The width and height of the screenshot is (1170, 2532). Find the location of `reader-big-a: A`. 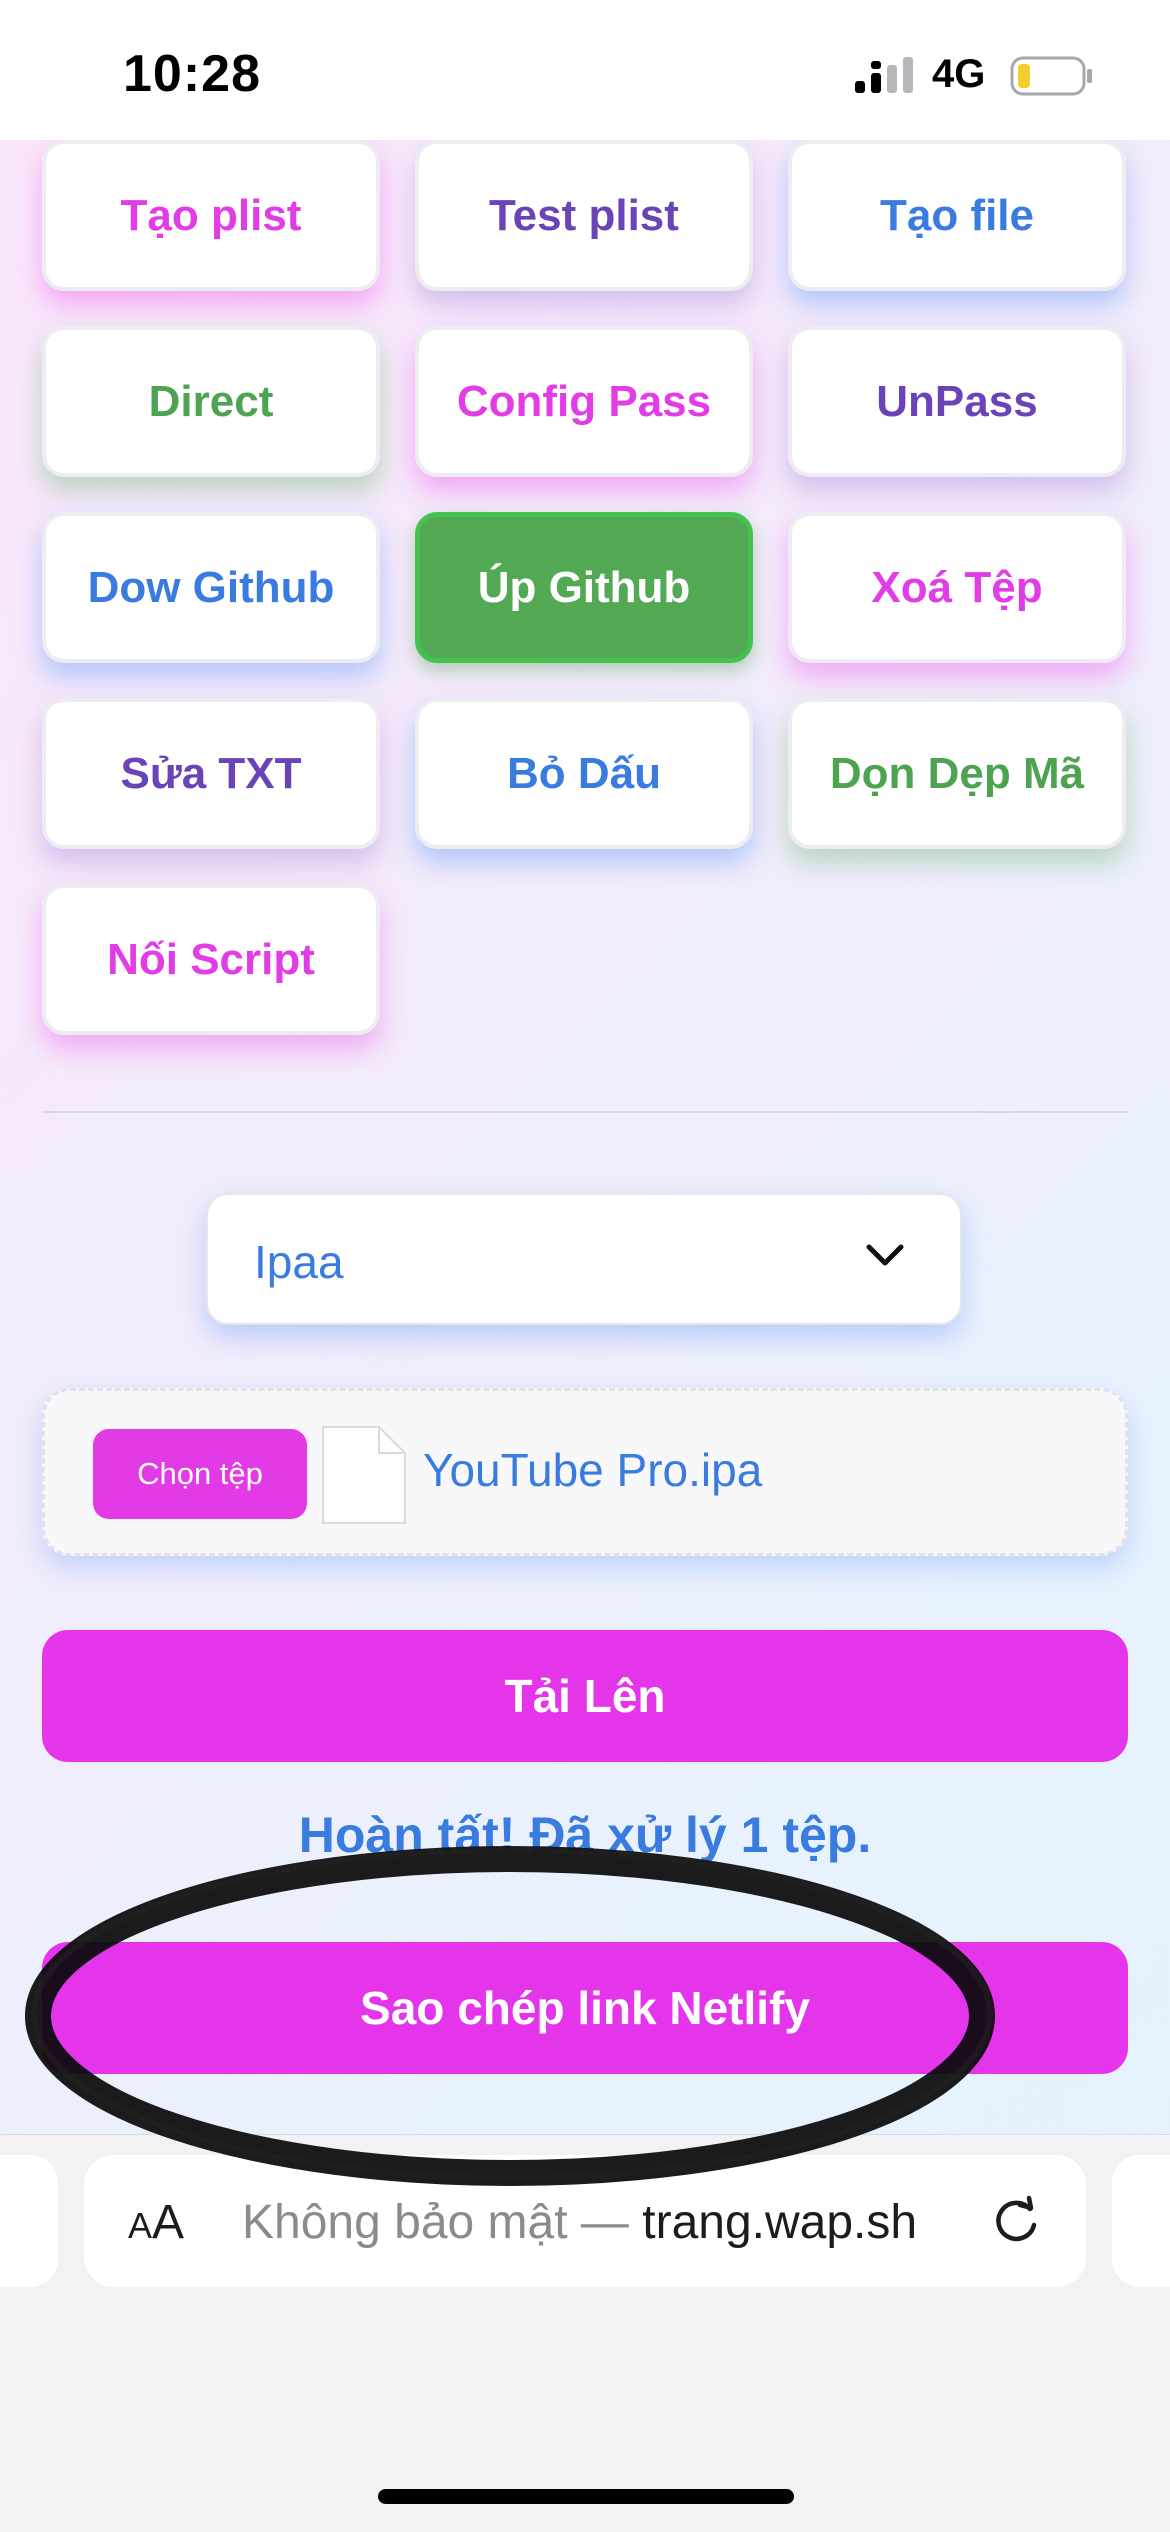

reader-big-a: A is located at coordinates (168, 2222).